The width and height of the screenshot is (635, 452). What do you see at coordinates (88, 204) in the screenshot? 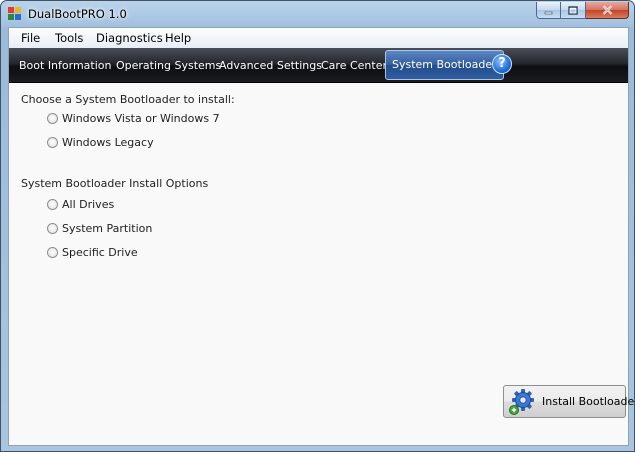
I see `radio-label: All Drives` at bounding box center [88, 204].